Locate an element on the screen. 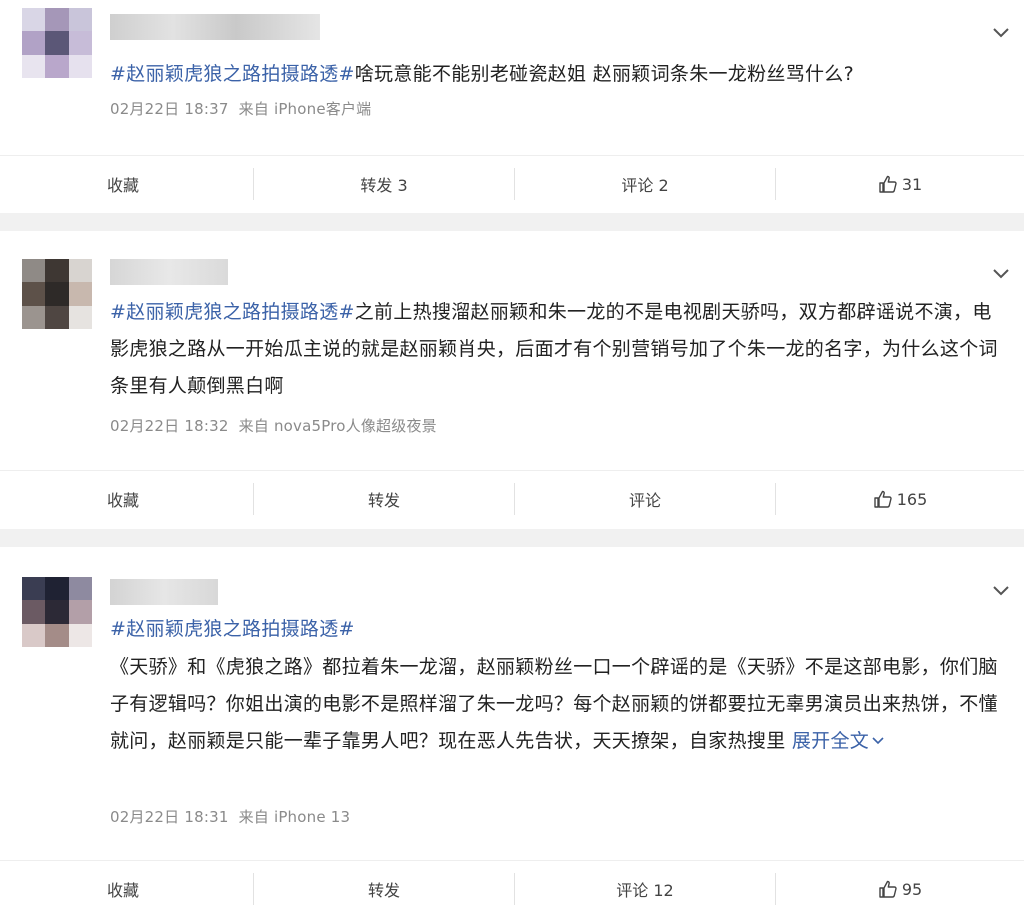 The height and width of the screenshot is (922, 1024). post-date: 02月22日 18:32 is located at coordinates (169, 426).